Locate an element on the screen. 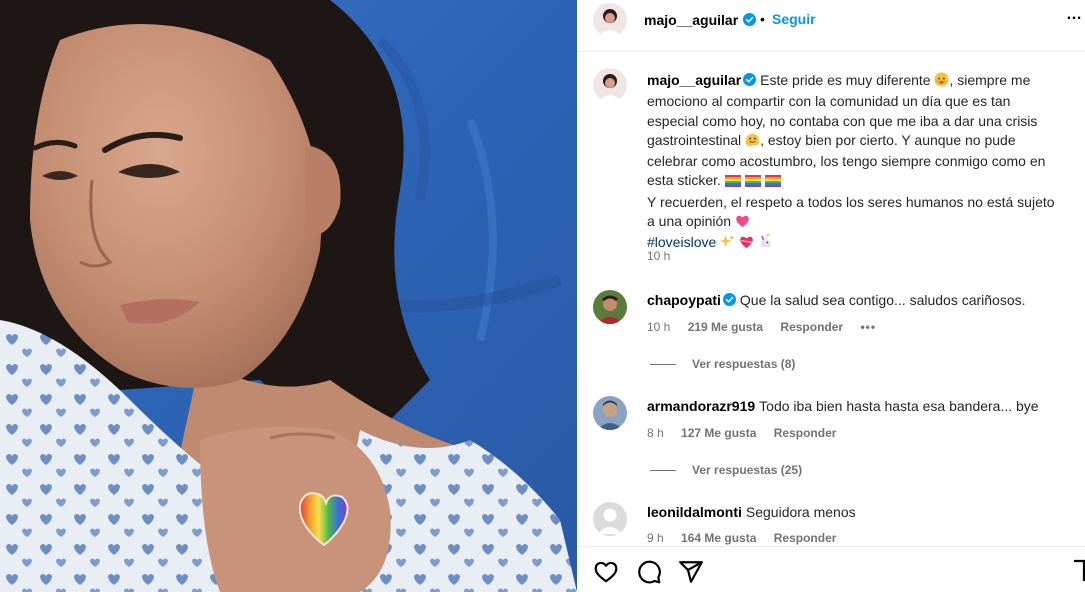  follow-button: Seguir is located at coordinates (794, 19).